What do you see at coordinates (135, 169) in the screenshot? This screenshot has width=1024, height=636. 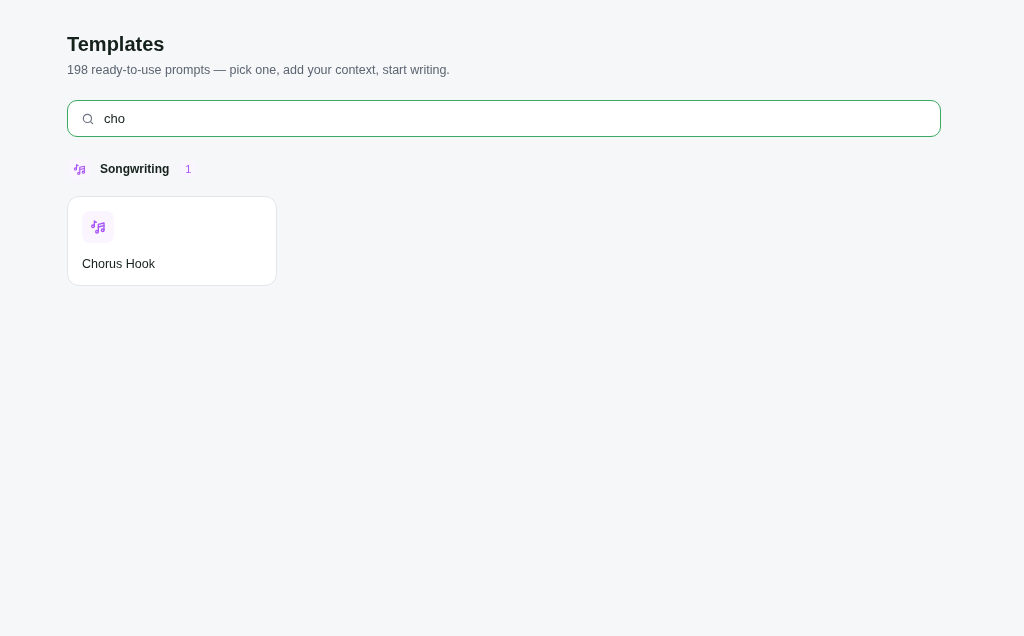 I see `category-heading: Songwriting` at bounding box center [135, 169].